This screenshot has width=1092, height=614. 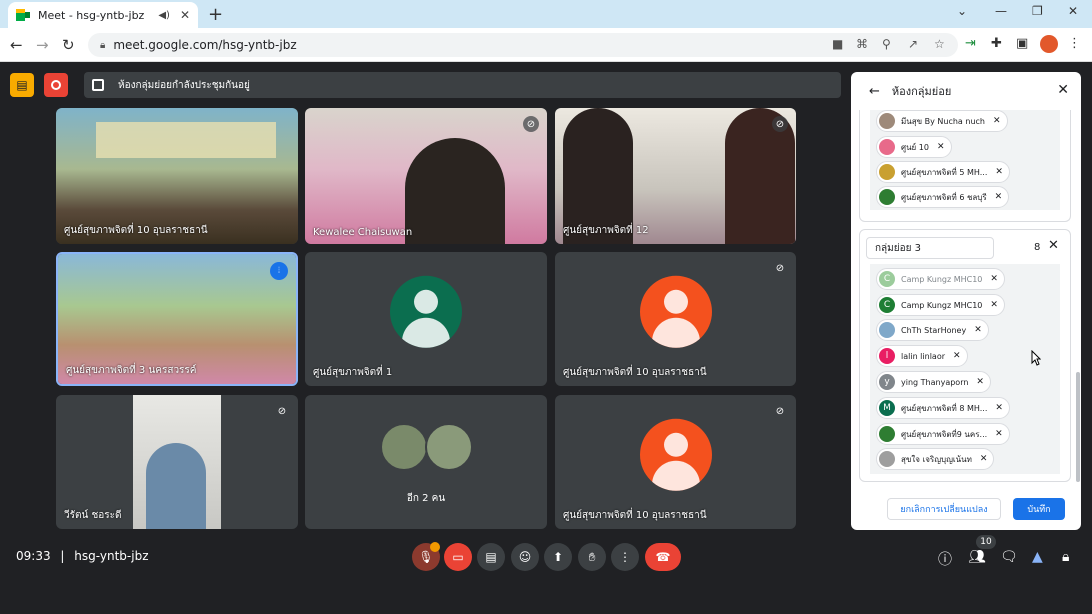 What do you see at coordinates (215, 14) in the screenshot?
I see `new-tab-icon: +` at bounding box center [215, 14].